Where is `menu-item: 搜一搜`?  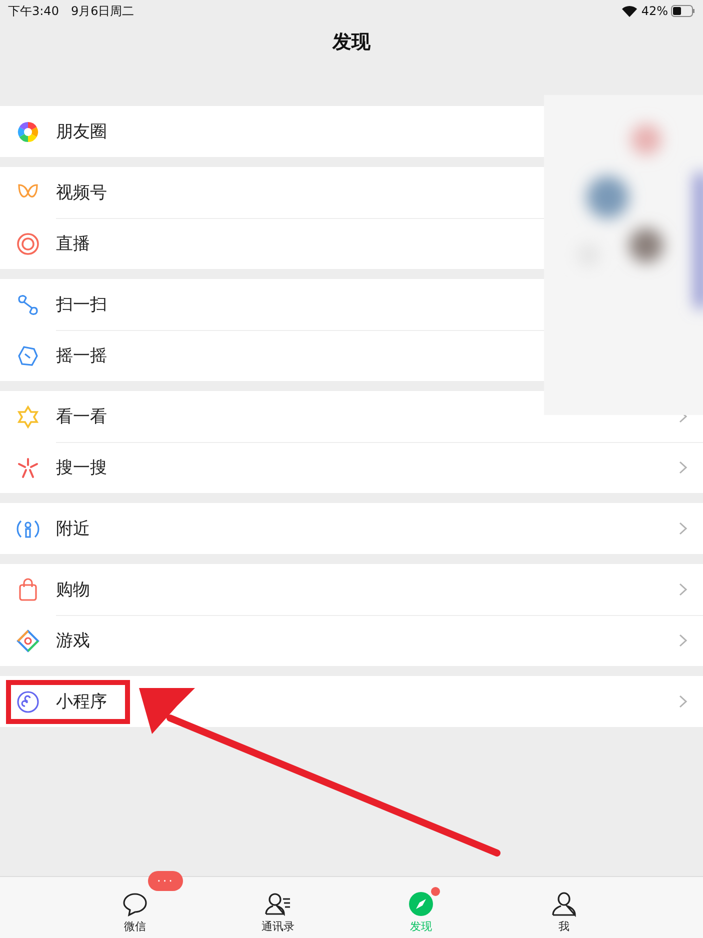 menu-item: 搜一搜 is located at coordinates (351, 467).